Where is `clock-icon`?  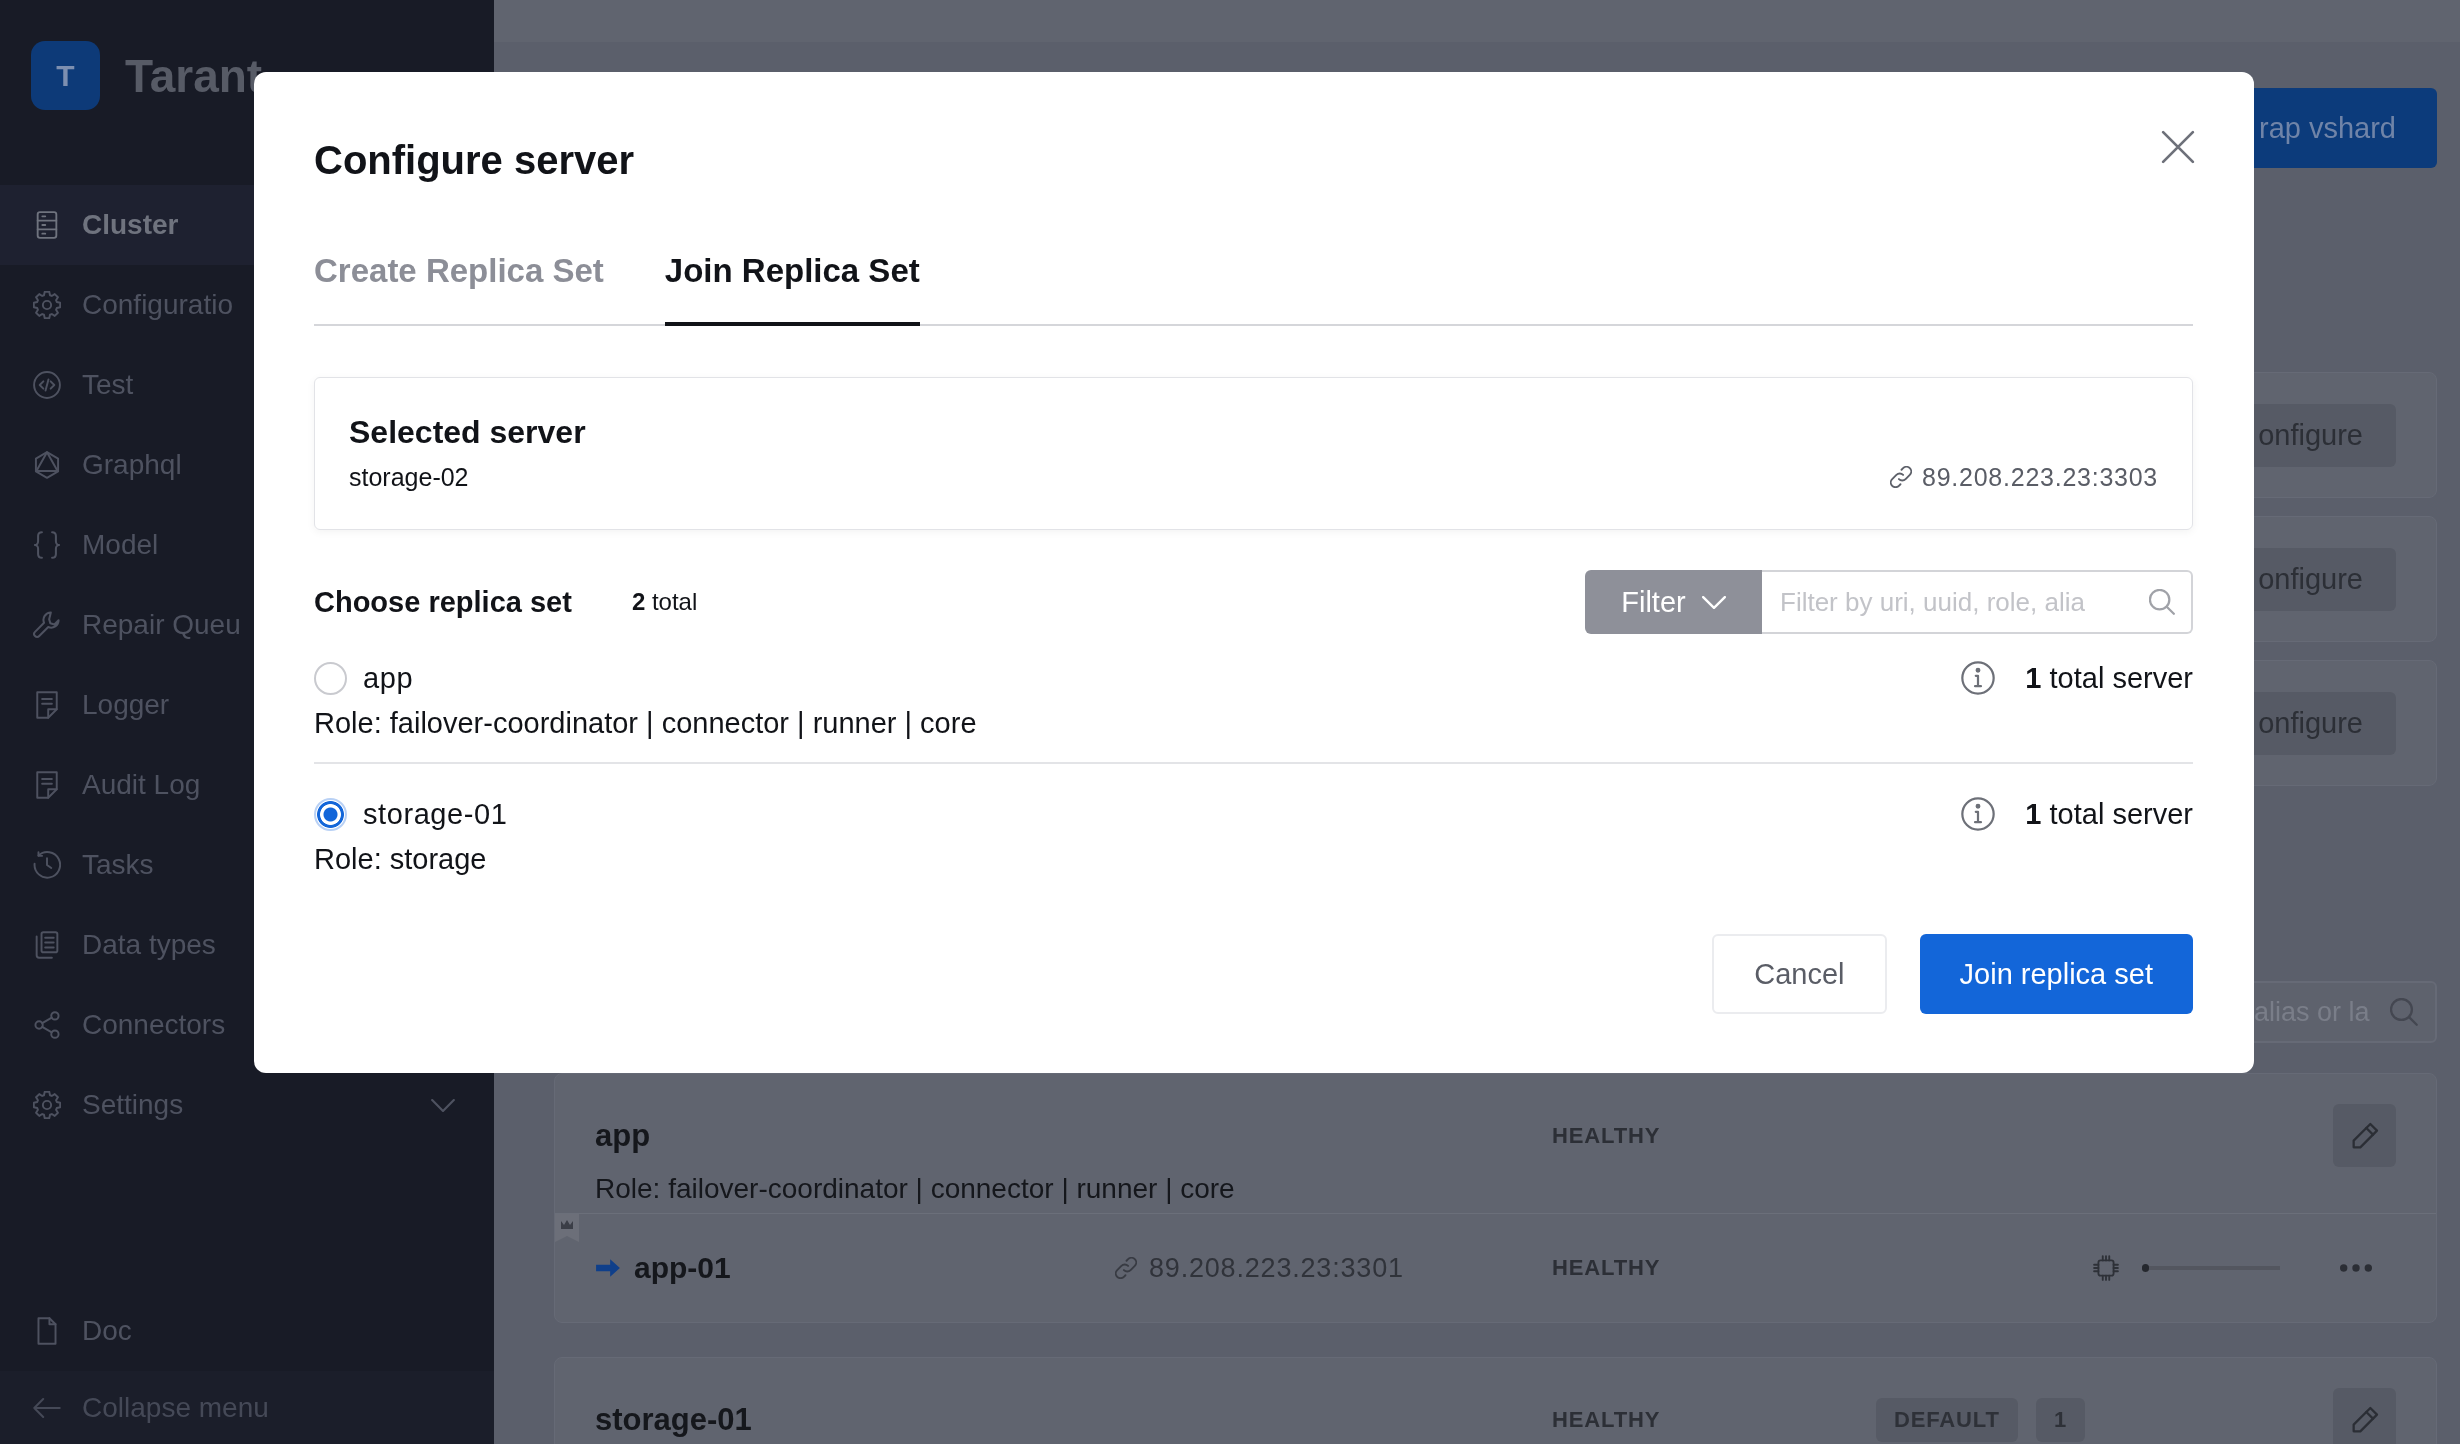
clock-icon is located at coordinates (47, 865).